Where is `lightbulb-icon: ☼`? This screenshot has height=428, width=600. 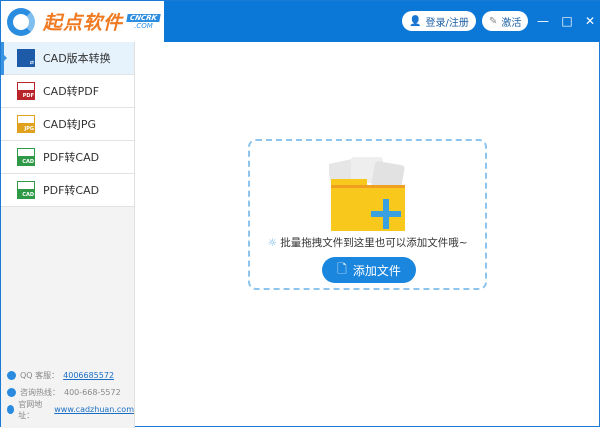
lightbulb-icon: ☼ is located at coordinates (272, 243).